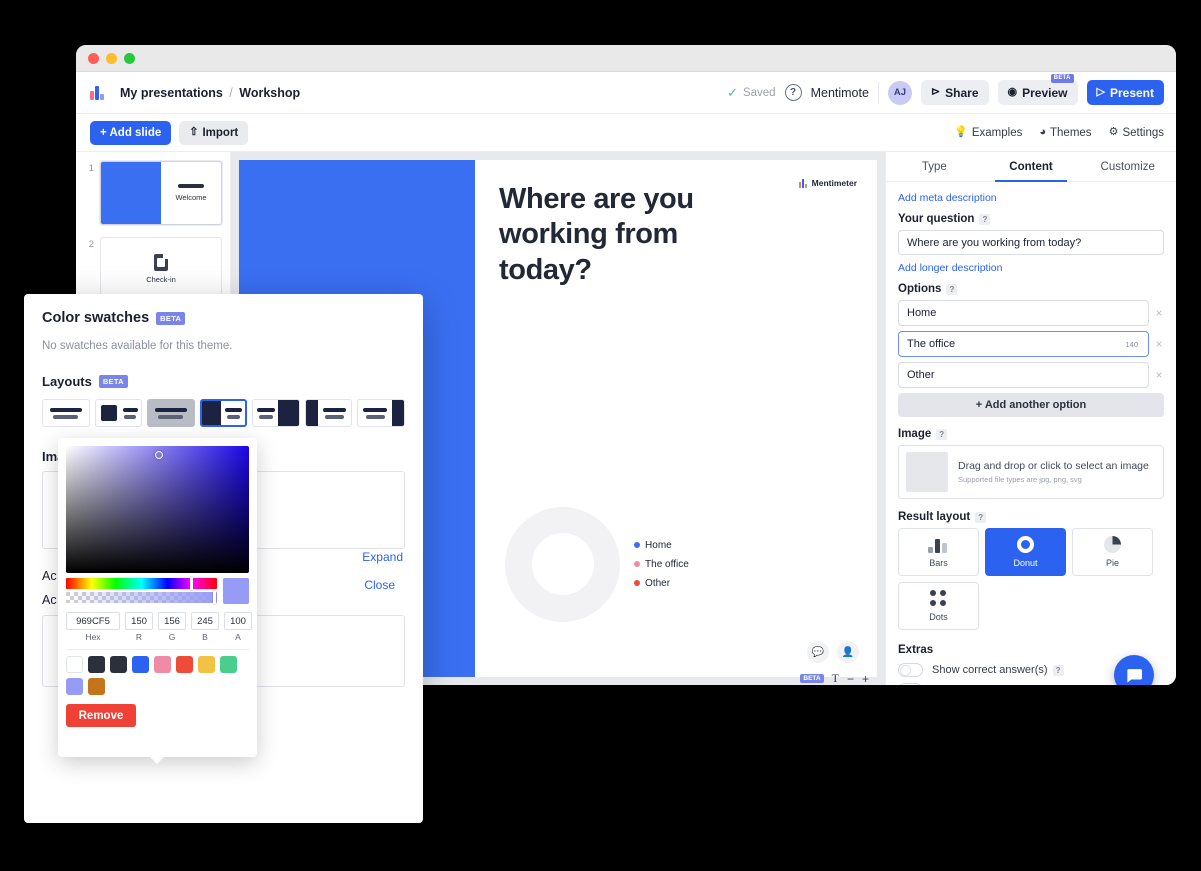 This screenshot has width=1201, height=871. What do you see at coordinates (1043, 132) in the screenshot?
I see `palette-icon: ◕` at bounding box center [1043, 132].